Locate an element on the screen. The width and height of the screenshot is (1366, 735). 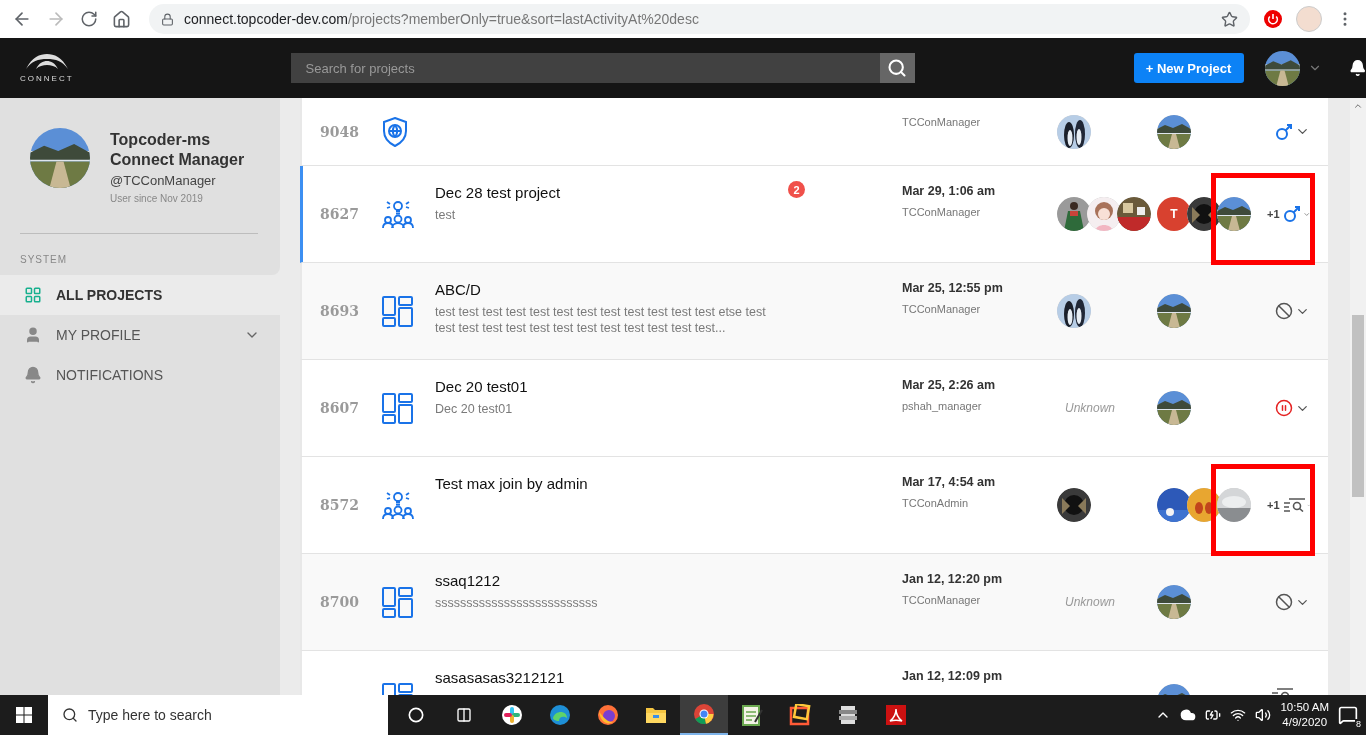
project-description: Dec 20 test01 is located at coordinates (474, 409).